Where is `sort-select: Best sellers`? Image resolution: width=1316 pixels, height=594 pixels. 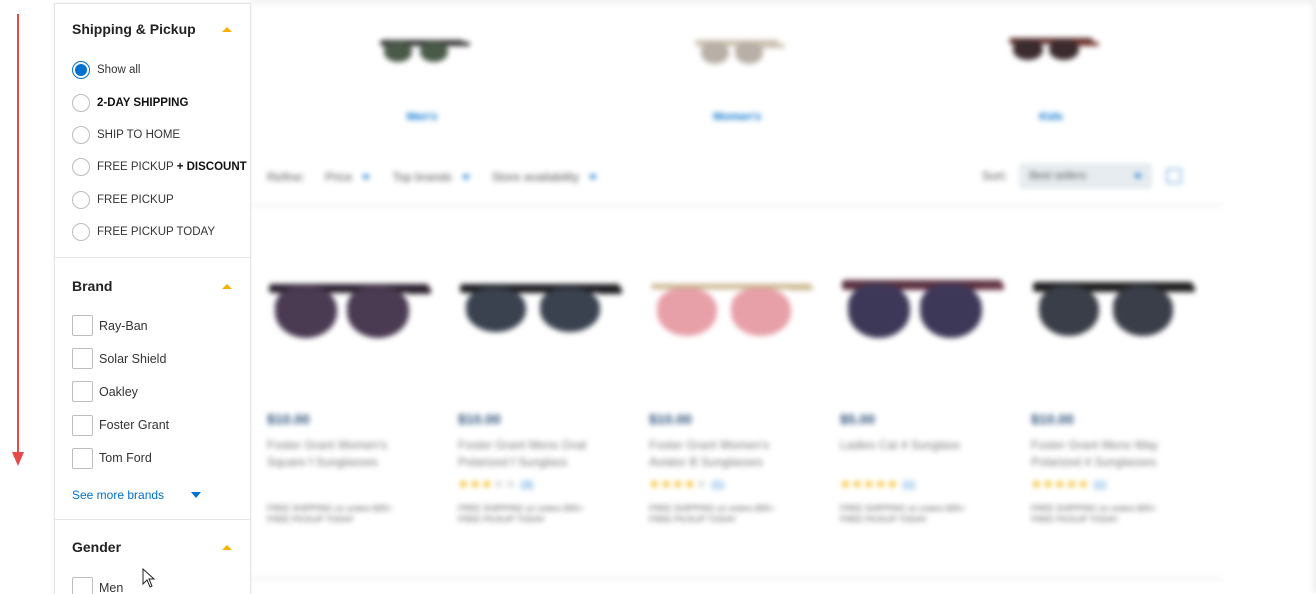 sort-select: Best sellers is located at coordinates (1086, 176).